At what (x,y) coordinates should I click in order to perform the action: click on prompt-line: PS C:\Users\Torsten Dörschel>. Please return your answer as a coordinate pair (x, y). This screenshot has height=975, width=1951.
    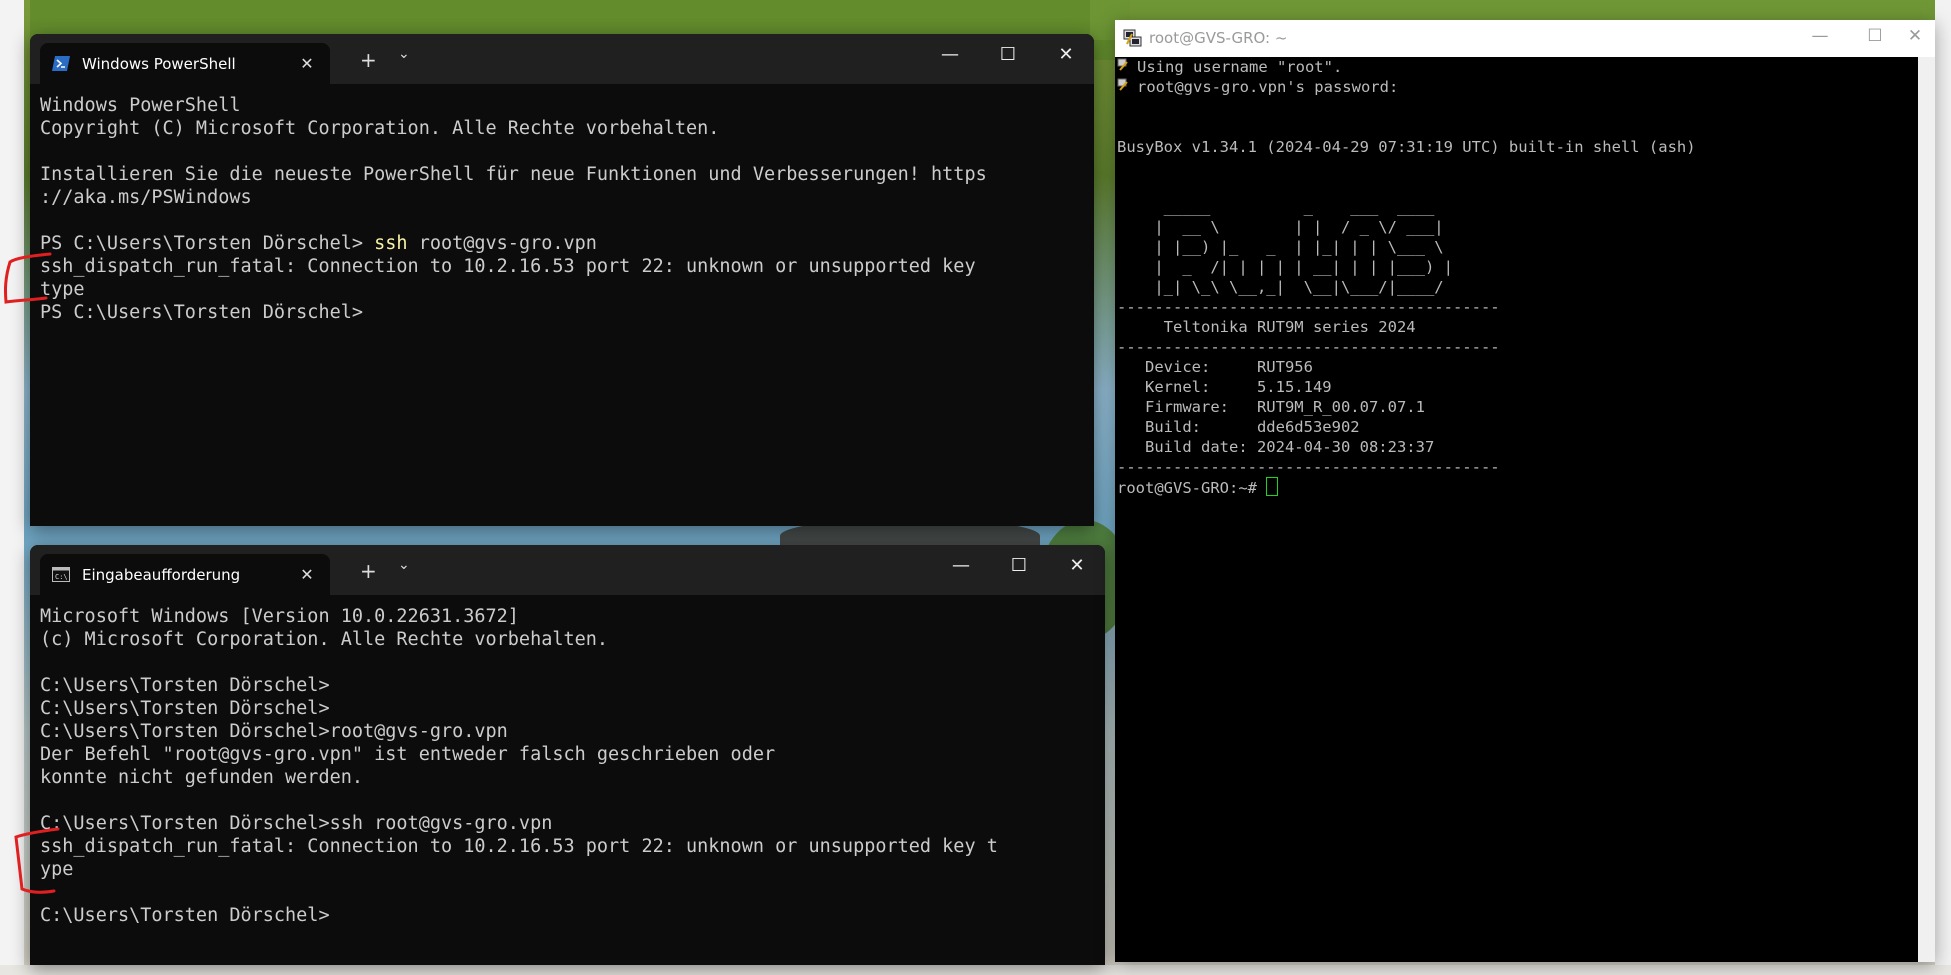
    Looking at the image, I should click on (202, 312).